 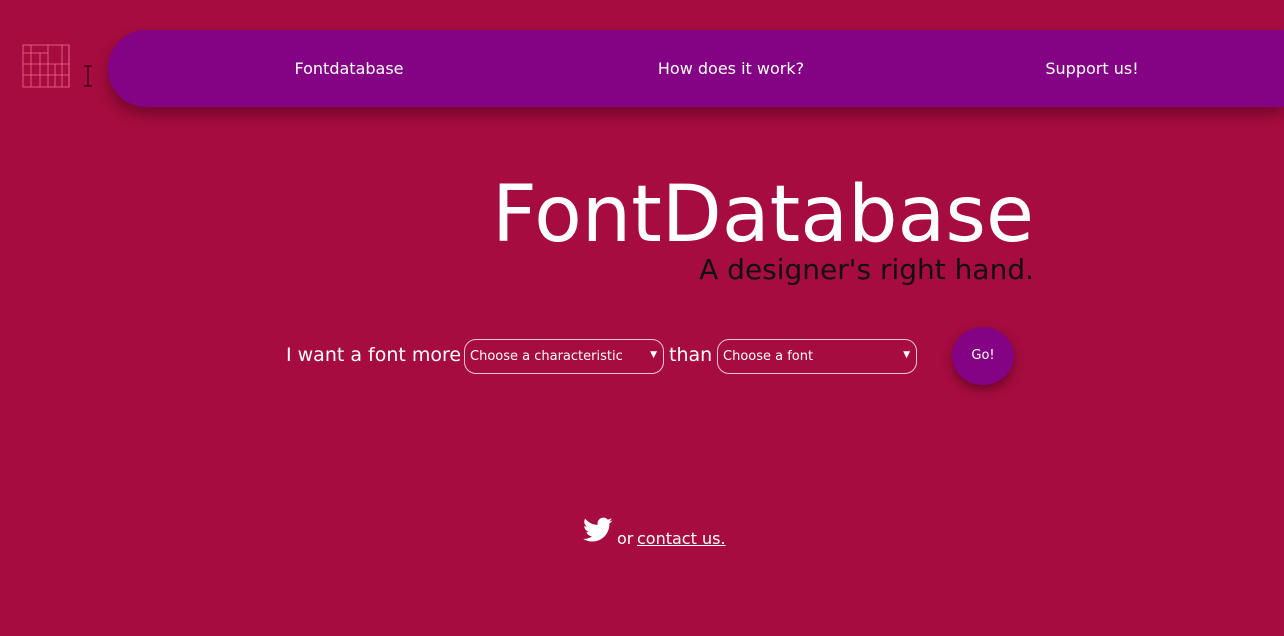 I want to click on go-button: Go!, so click(x=983, y=356).